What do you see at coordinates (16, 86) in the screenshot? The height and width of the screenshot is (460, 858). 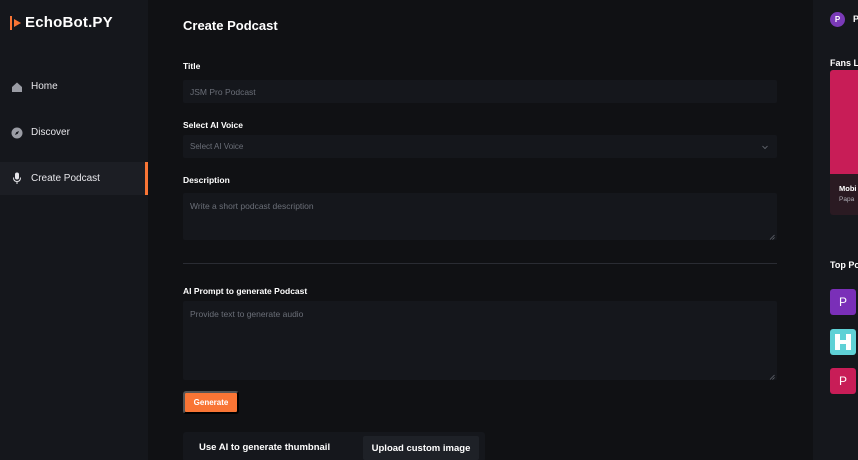 I see `home-icon` at bounding box center [16, 86].